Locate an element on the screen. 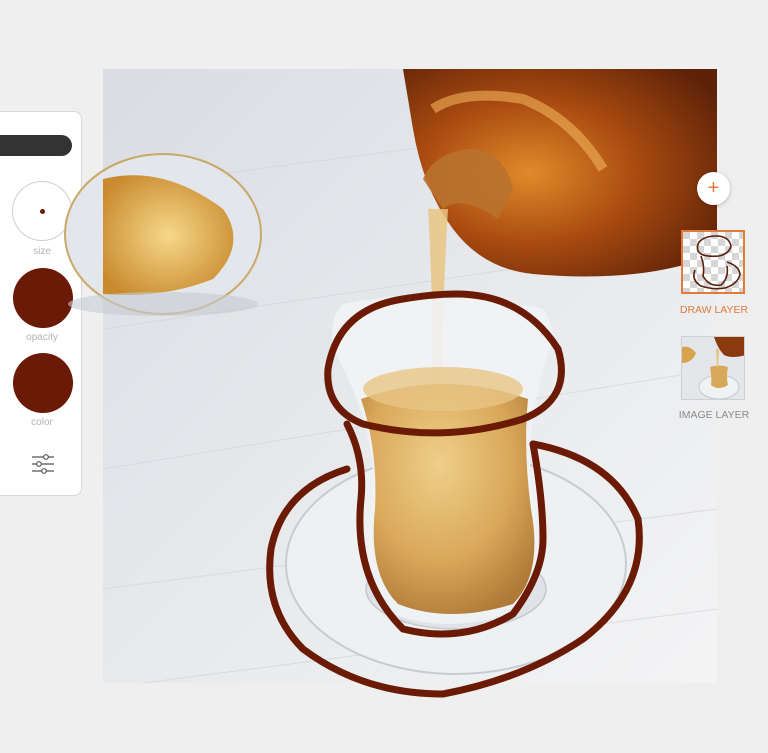 The width and height of the screenshot is (768, 753). tool-panel-handle is located at coordinates (36, 145).